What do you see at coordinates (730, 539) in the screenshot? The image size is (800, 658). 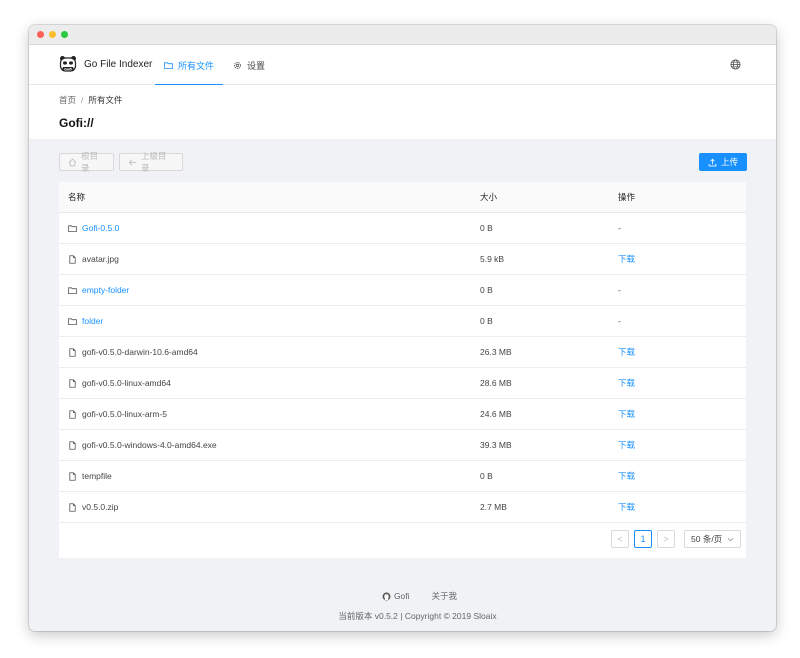 I see `chevron-down-icon` at bounding box center [730, 539].